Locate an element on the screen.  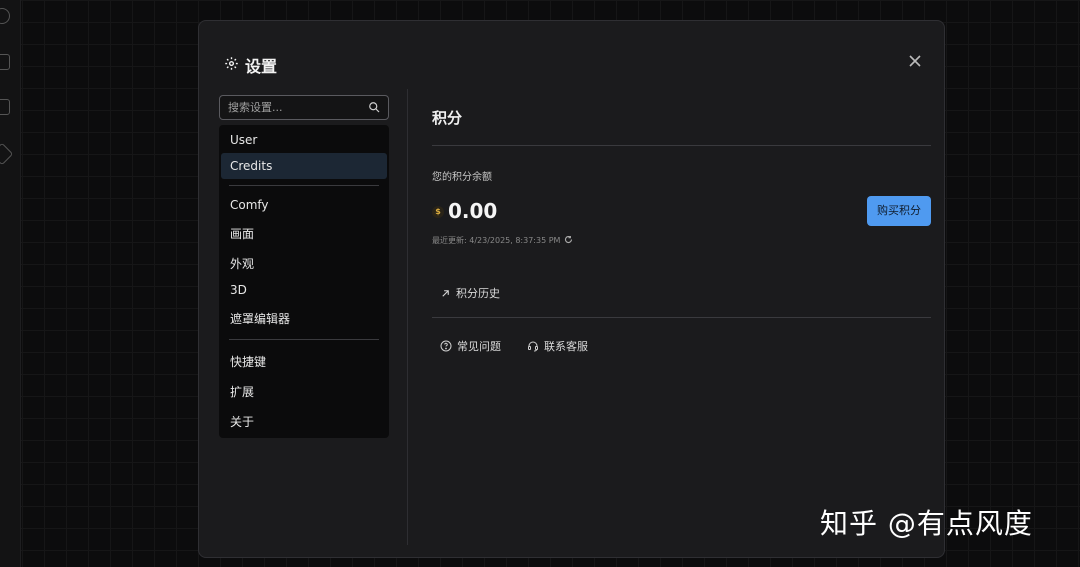
last-updated: 最近更新: 4/23/2025, 8:37:35 PM is located at coordinates (502, 240).